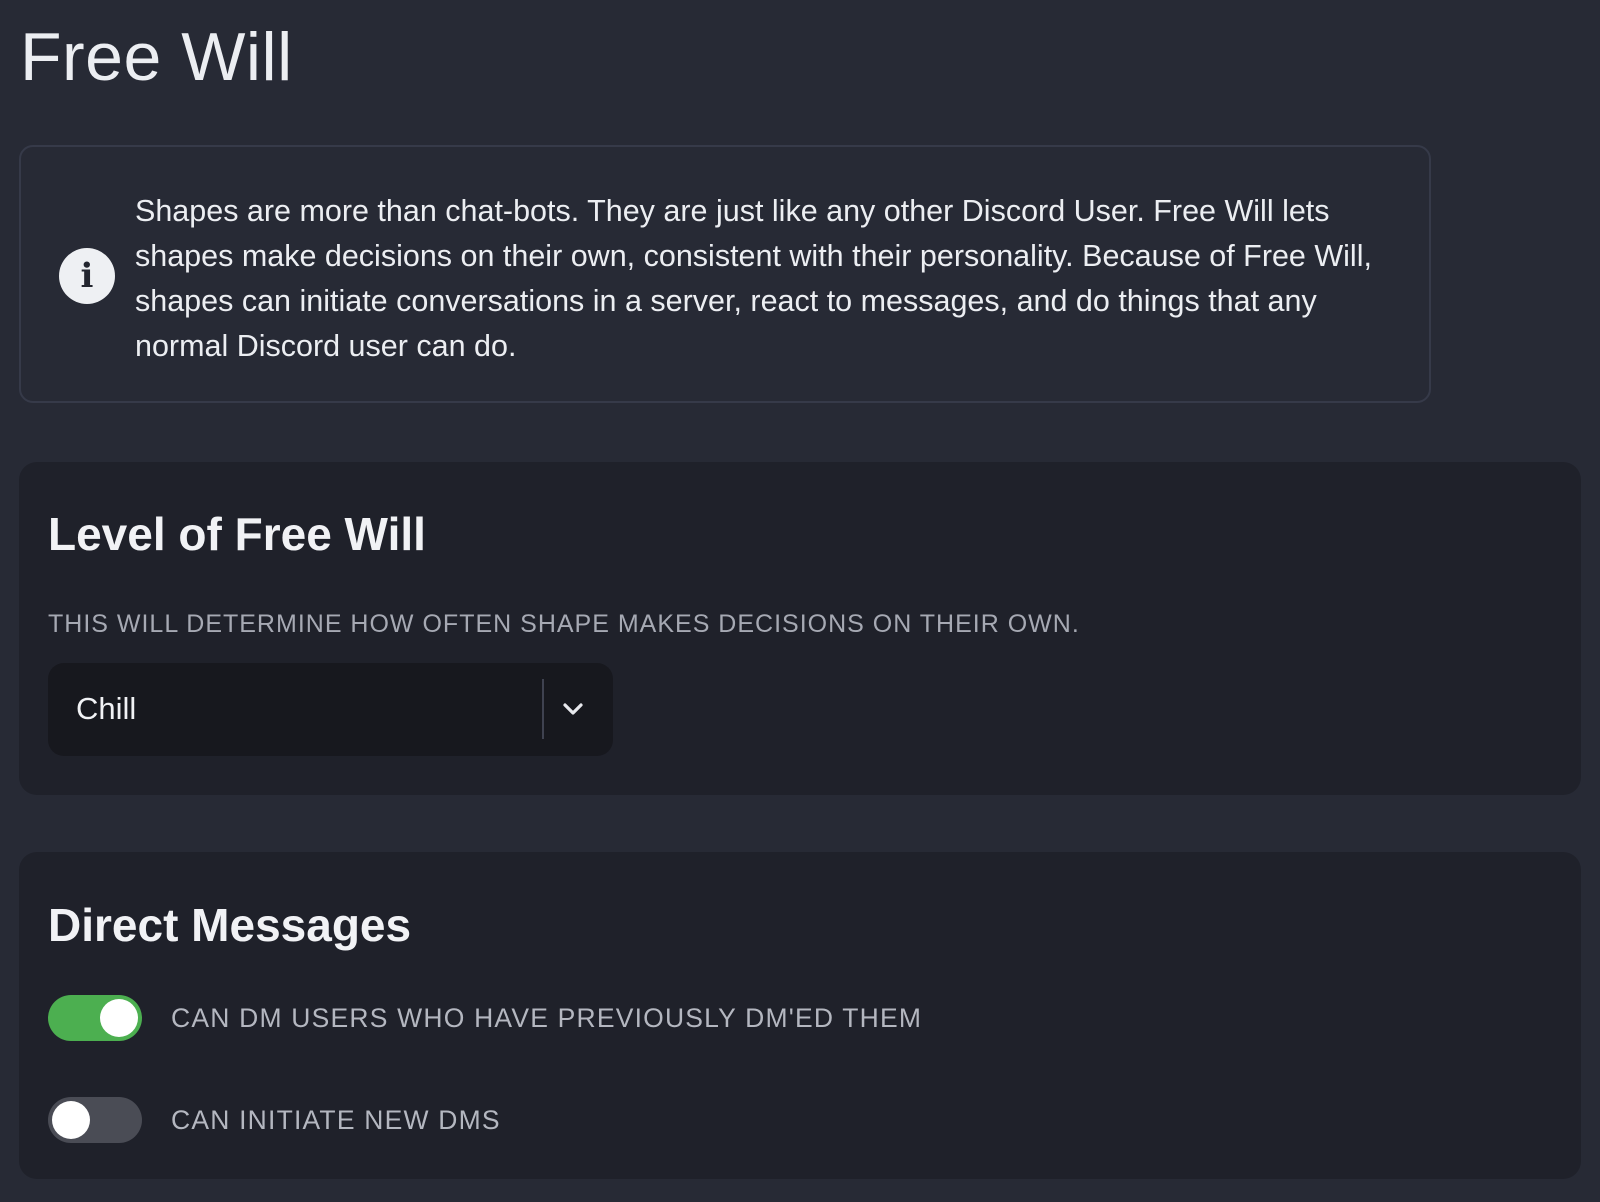 Image resolution: width=1600 pixels, height=1202 pixels. What do you see at coordinates (95, 1018) in the screenshot?
I see `dm-previous-users-toggle` at bounding box center [95, 1018].